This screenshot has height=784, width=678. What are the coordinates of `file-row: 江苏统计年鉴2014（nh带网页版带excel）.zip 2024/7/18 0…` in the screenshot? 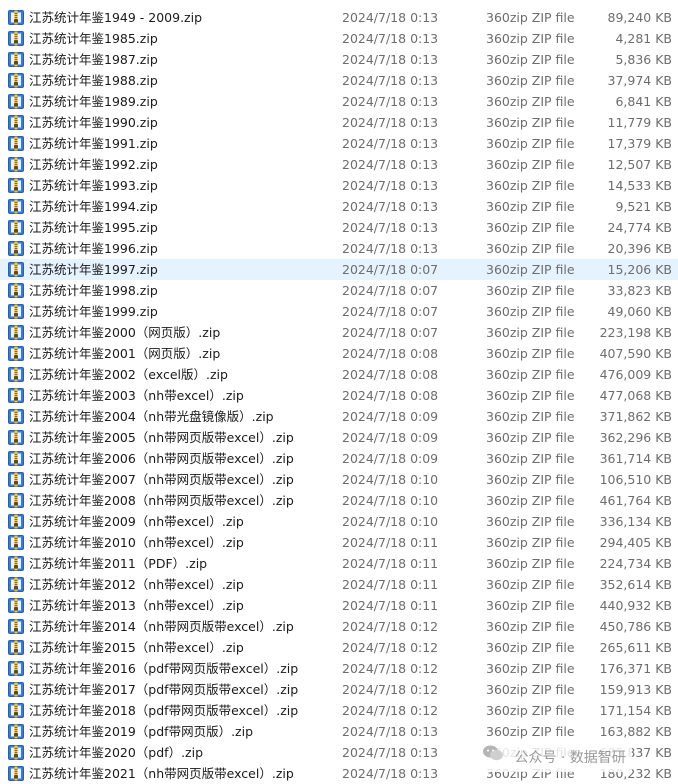 It's located at (339, 626).